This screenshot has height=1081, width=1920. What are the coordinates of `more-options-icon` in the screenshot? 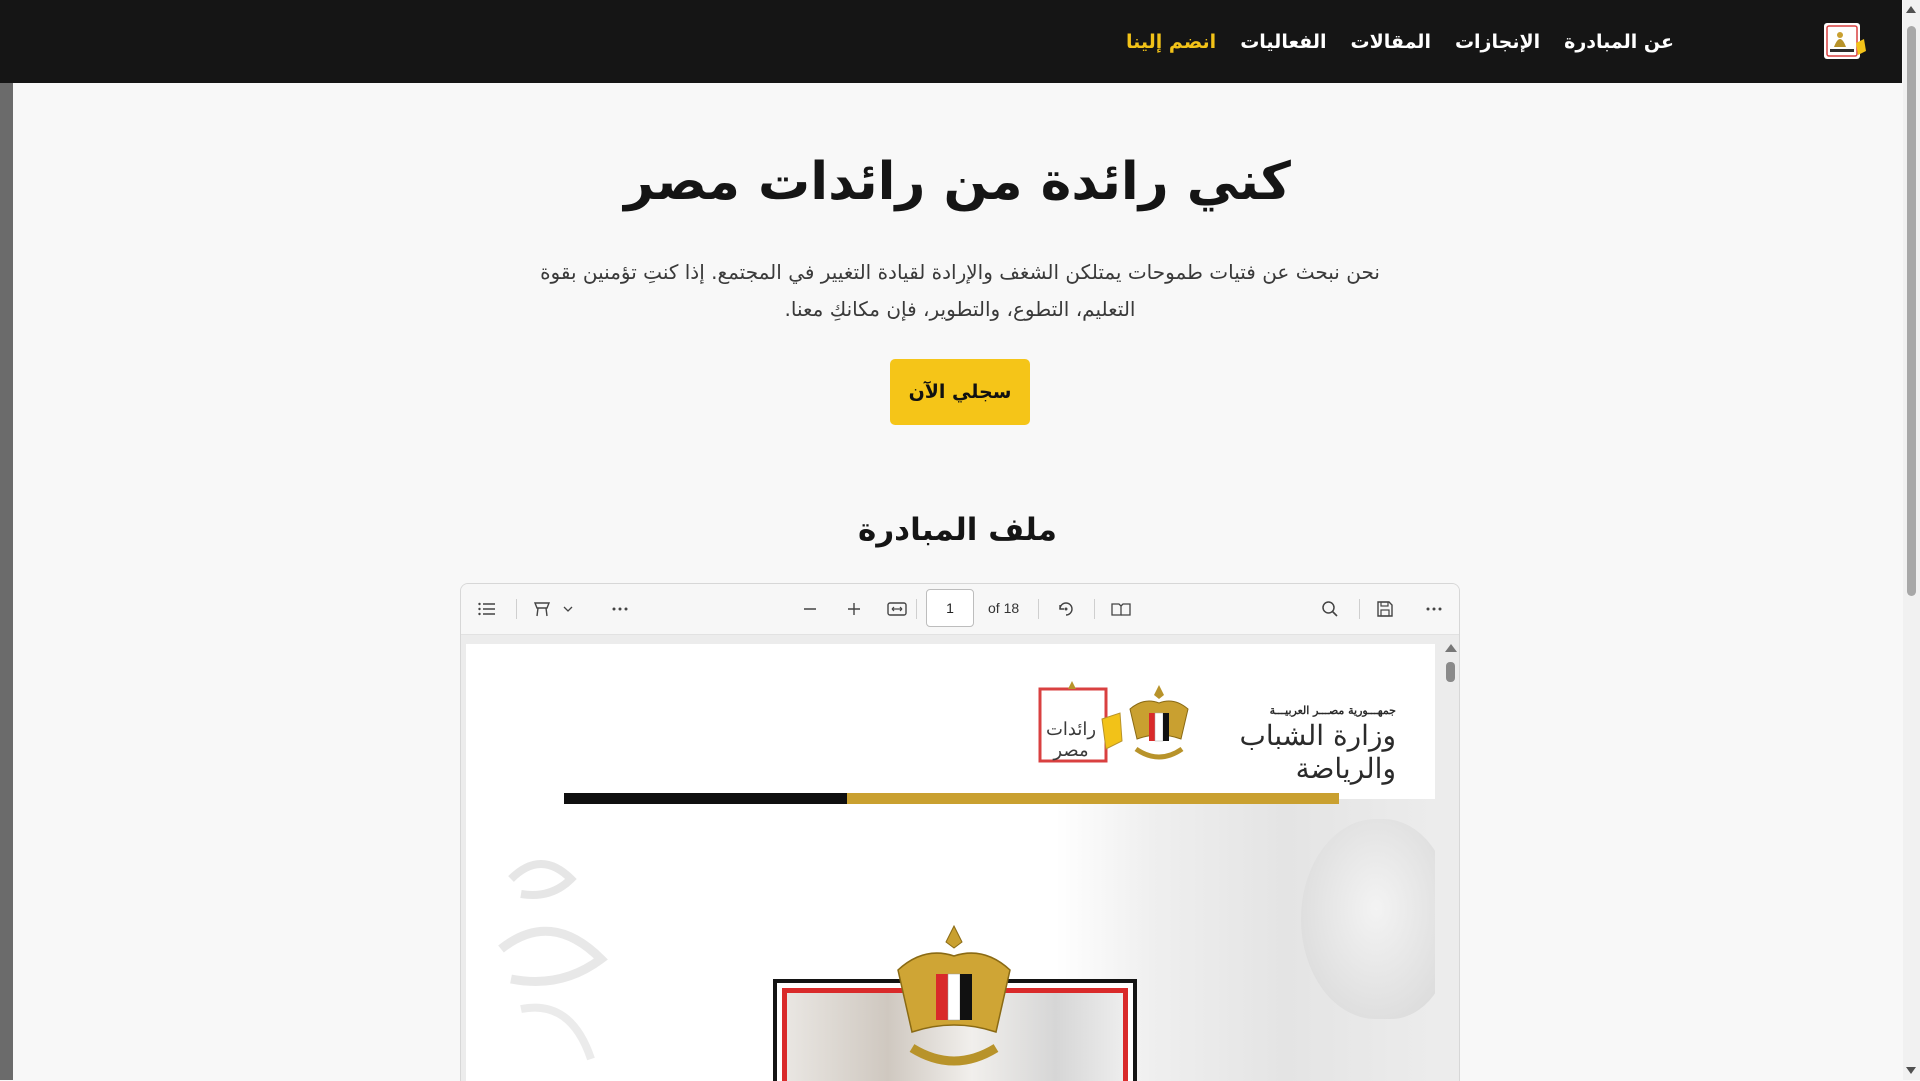 It's located at (620, 609).